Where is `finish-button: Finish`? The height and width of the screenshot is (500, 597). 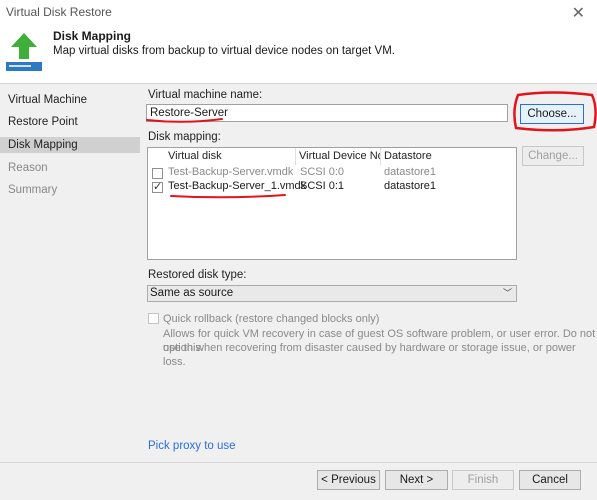
finish-button: Finish is located at coordinates (483, 480).